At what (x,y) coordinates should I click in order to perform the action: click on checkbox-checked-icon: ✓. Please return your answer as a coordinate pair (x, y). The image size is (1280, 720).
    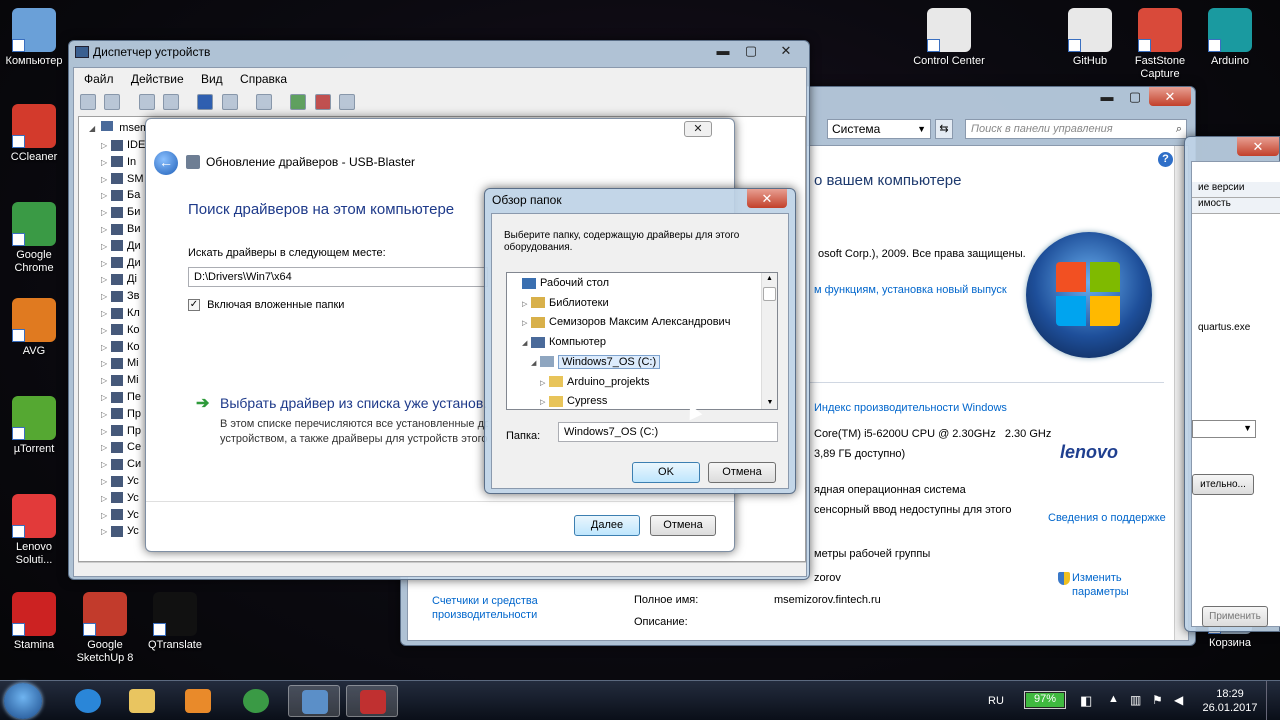
    Looking at the image, I should click on (194, 305).